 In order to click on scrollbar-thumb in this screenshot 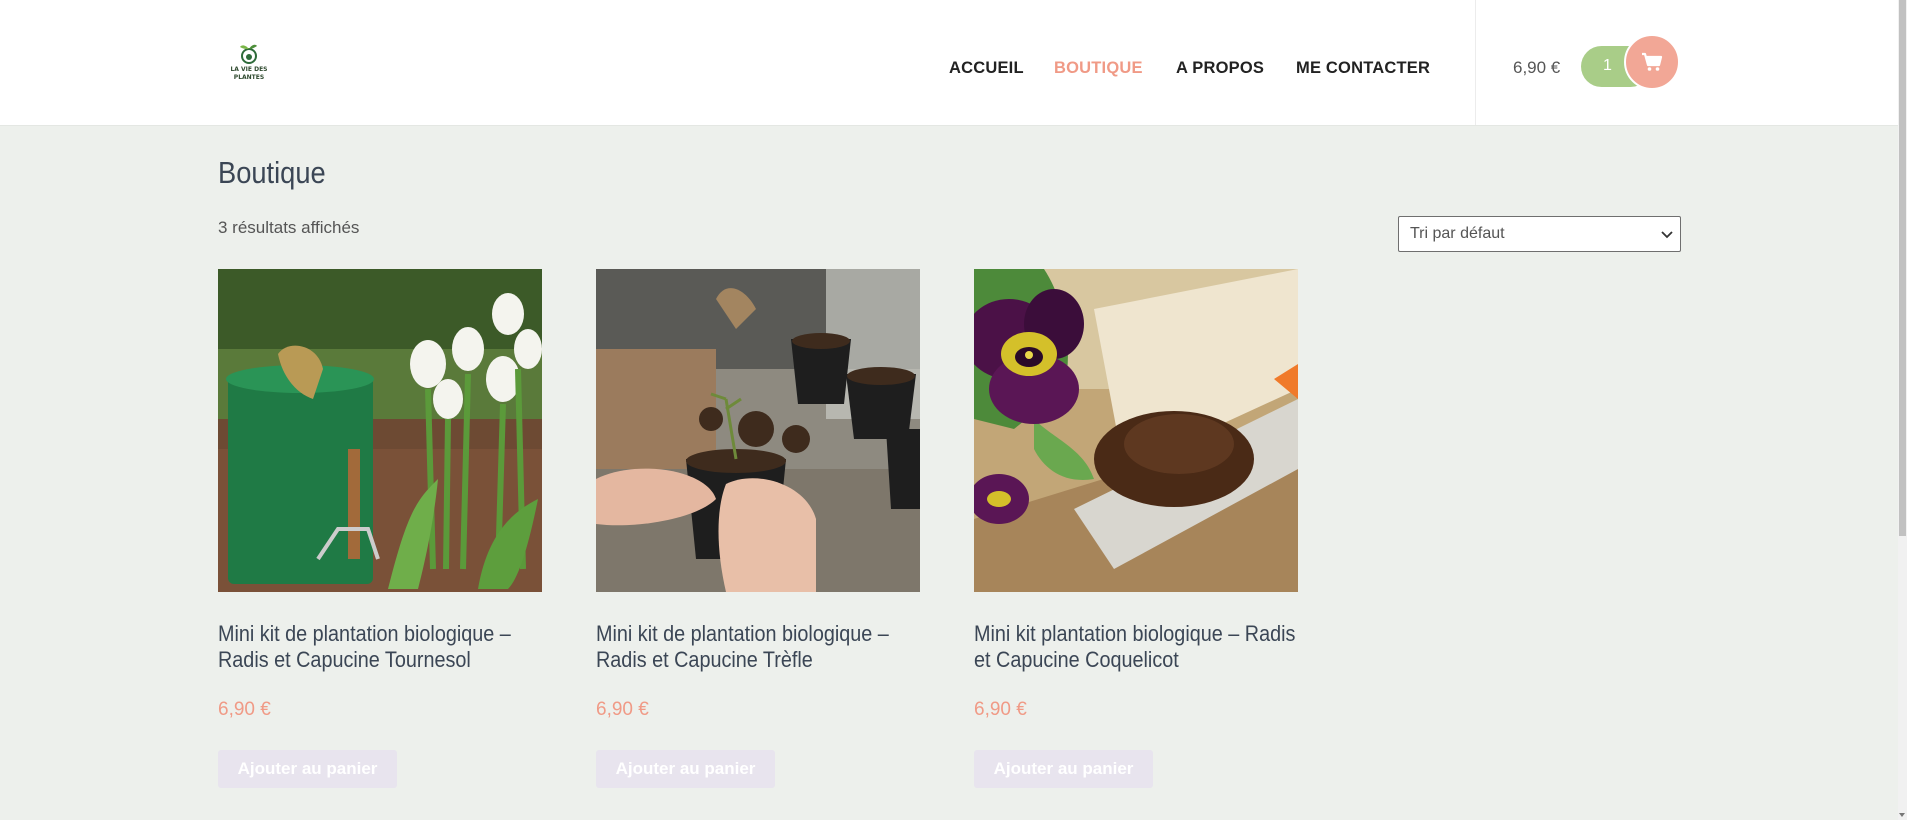, I will do `click(1902, 268)`.